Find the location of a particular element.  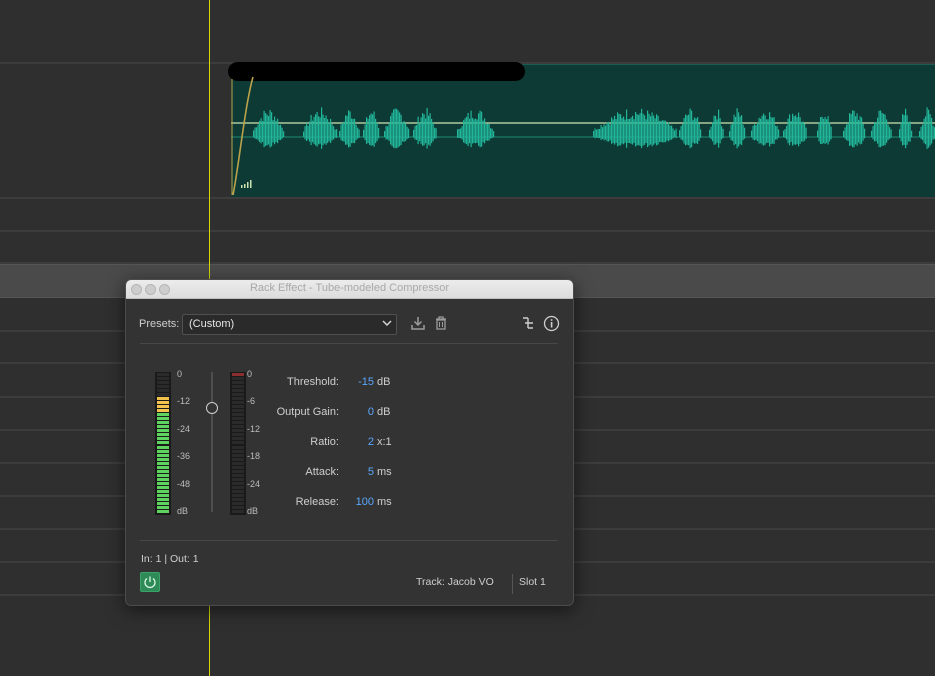

meter-scale-label: -24 is located at coordinates (184, 428).